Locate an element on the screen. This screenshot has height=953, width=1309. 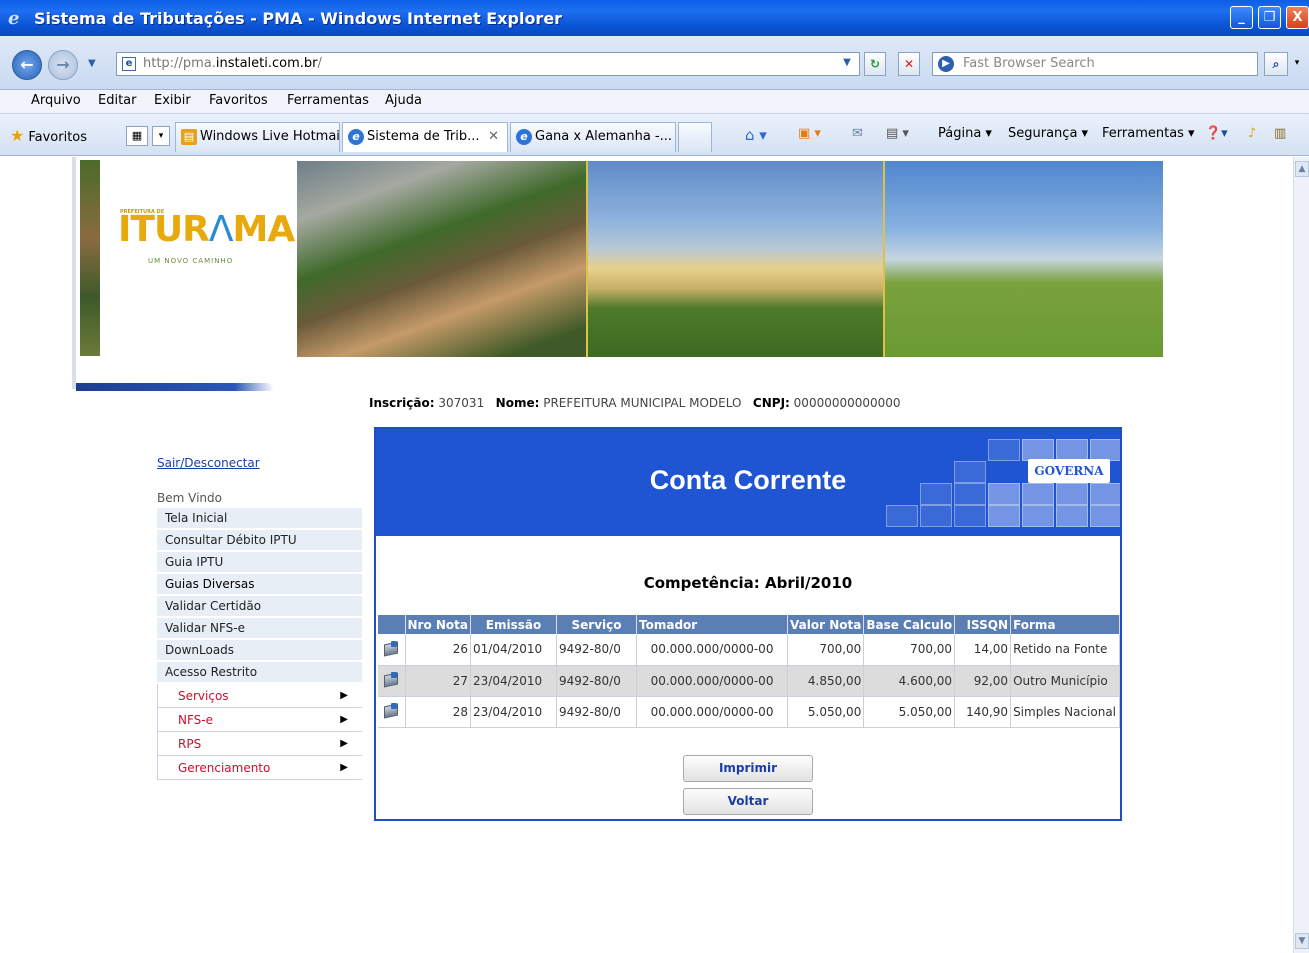
tab-list-icon: ▾ is located at coordinates (161, 136).